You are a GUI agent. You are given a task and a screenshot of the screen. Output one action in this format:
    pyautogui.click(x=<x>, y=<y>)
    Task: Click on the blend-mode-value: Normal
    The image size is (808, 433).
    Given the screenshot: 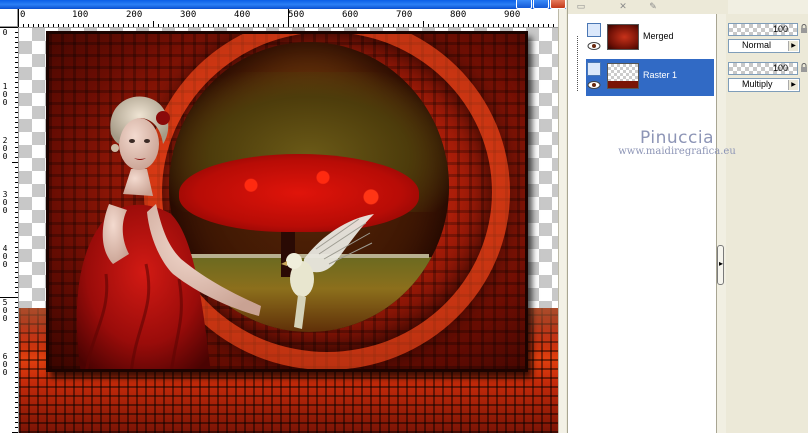 What is the action you would take?
    pyautogui.click(x=757, y=45)
    